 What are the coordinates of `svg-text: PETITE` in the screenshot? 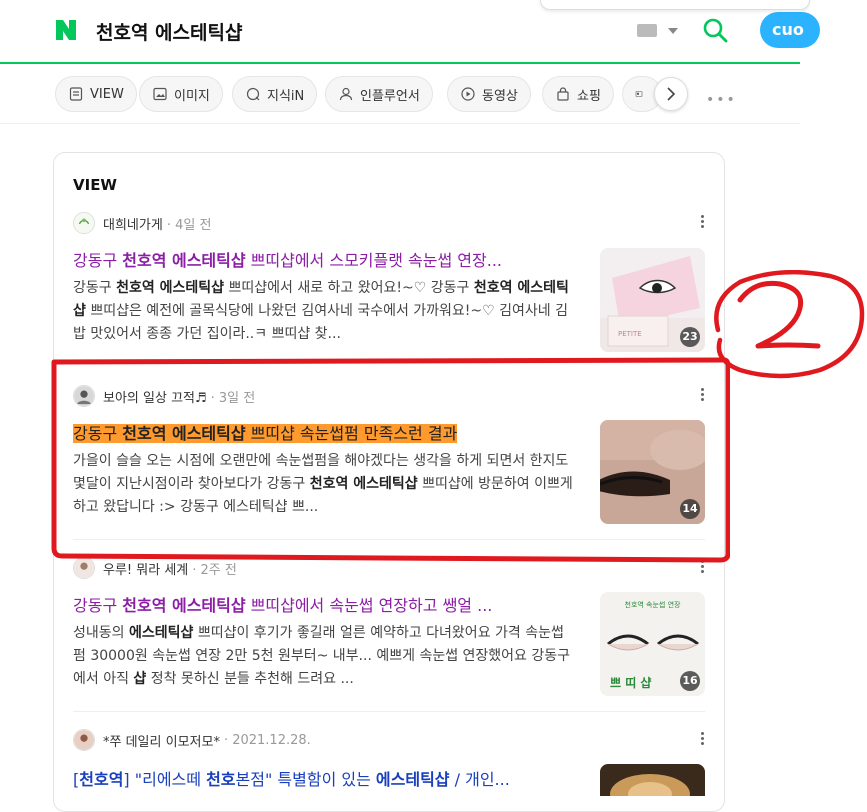 It's located at (630, 334).